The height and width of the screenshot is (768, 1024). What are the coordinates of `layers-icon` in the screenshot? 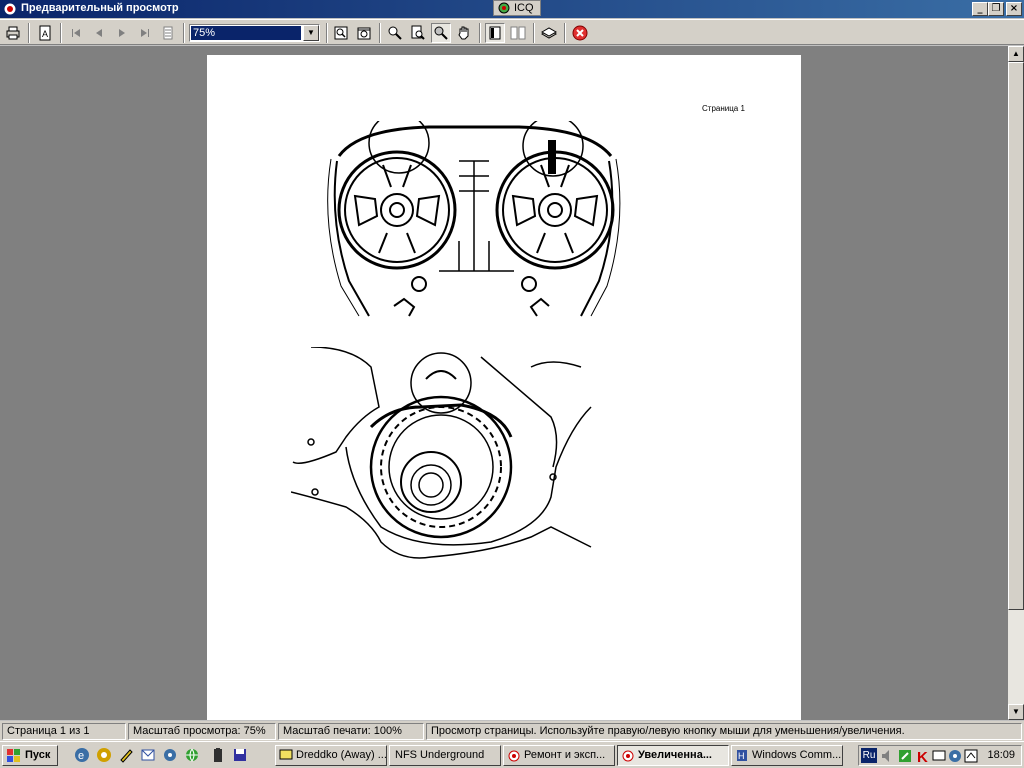 It's located at (549, 33).